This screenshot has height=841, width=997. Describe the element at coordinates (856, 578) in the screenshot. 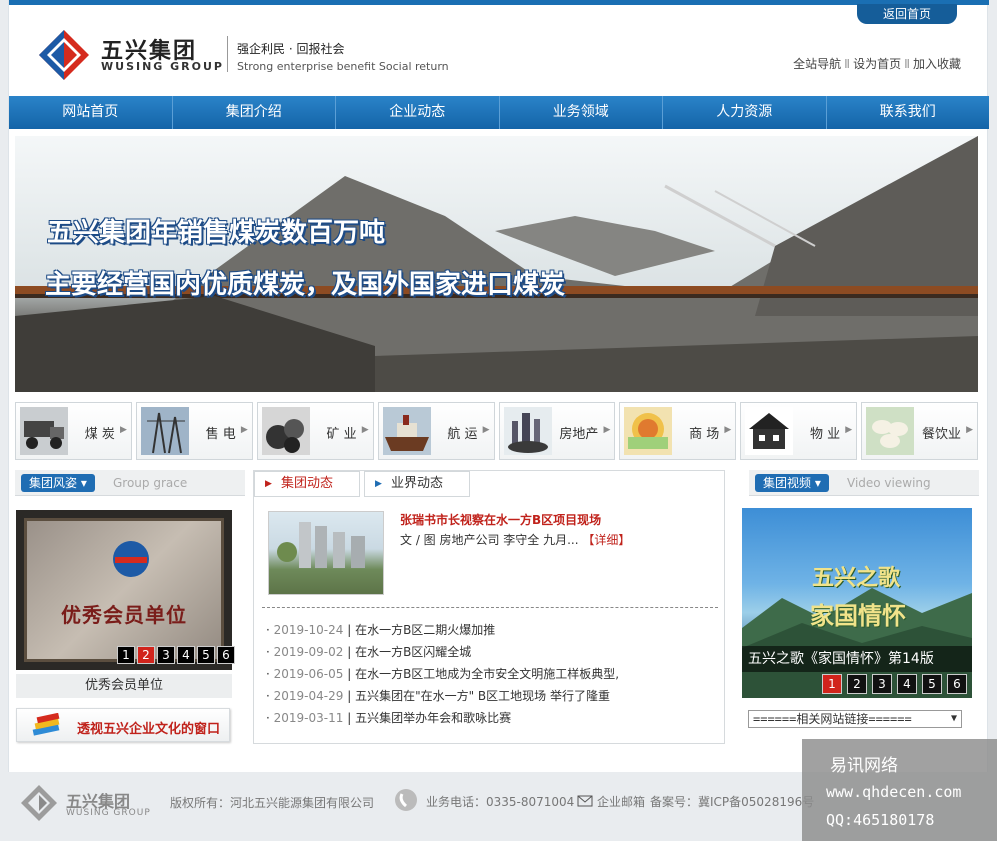

I see `video-image-text-1: 五兴之歌` at that location.